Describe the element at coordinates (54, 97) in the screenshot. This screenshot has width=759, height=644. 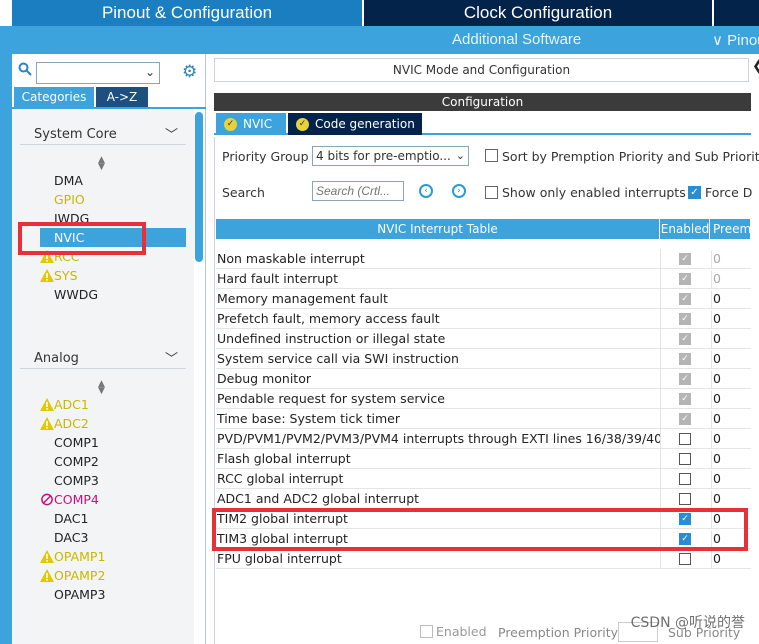
I see `tab-categories: Categories` at that location.